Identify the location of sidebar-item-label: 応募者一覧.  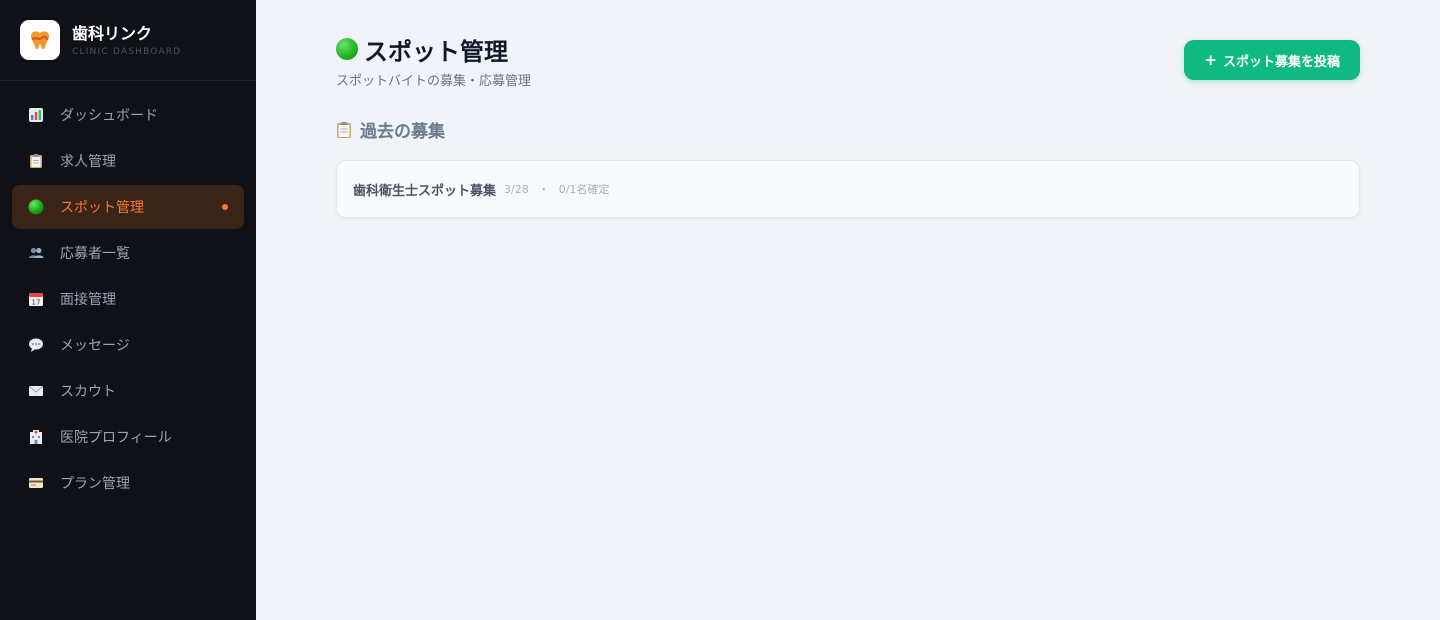
(95, 254).